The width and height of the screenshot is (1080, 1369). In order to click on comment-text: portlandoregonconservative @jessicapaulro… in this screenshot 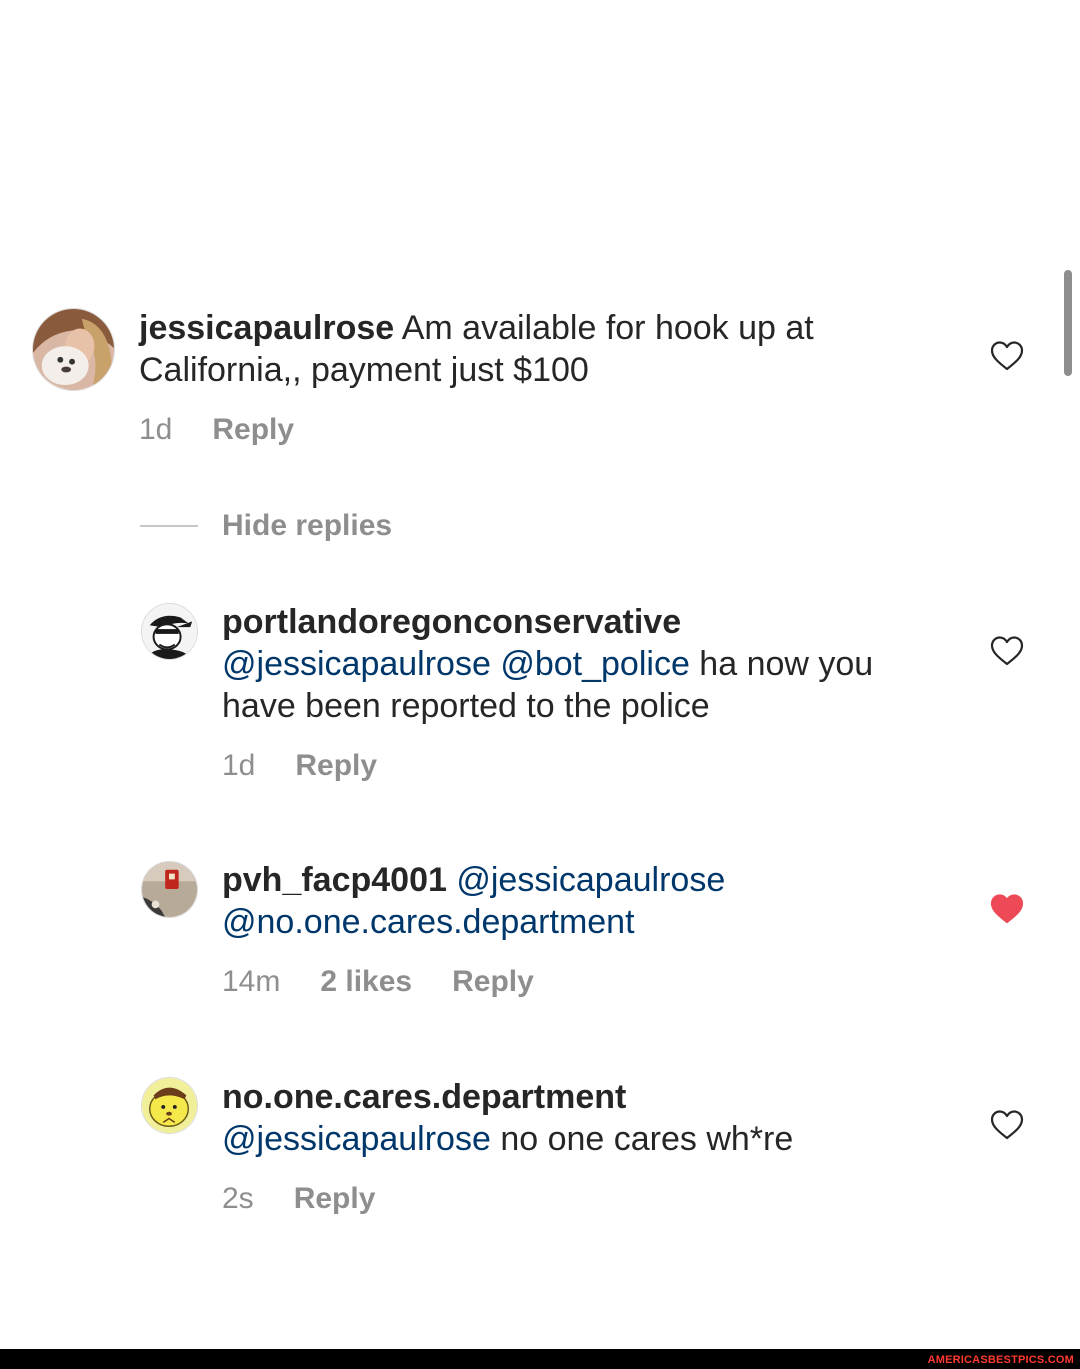, I will do `click(582, 664)`.